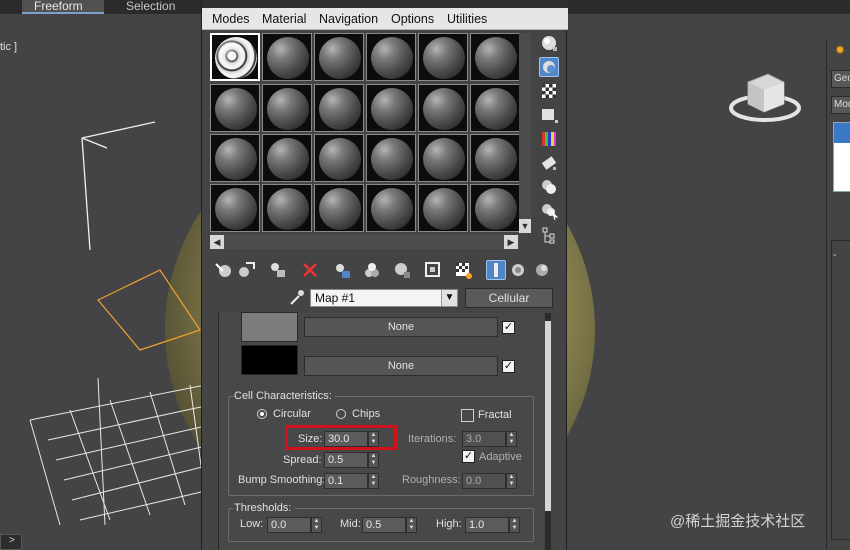 This screenshot has height=550, width=850. What do you see at coordinates (433, 270) in the screenshot?
I see `show-shaded-map-icon` at bounding box center [433, 270].